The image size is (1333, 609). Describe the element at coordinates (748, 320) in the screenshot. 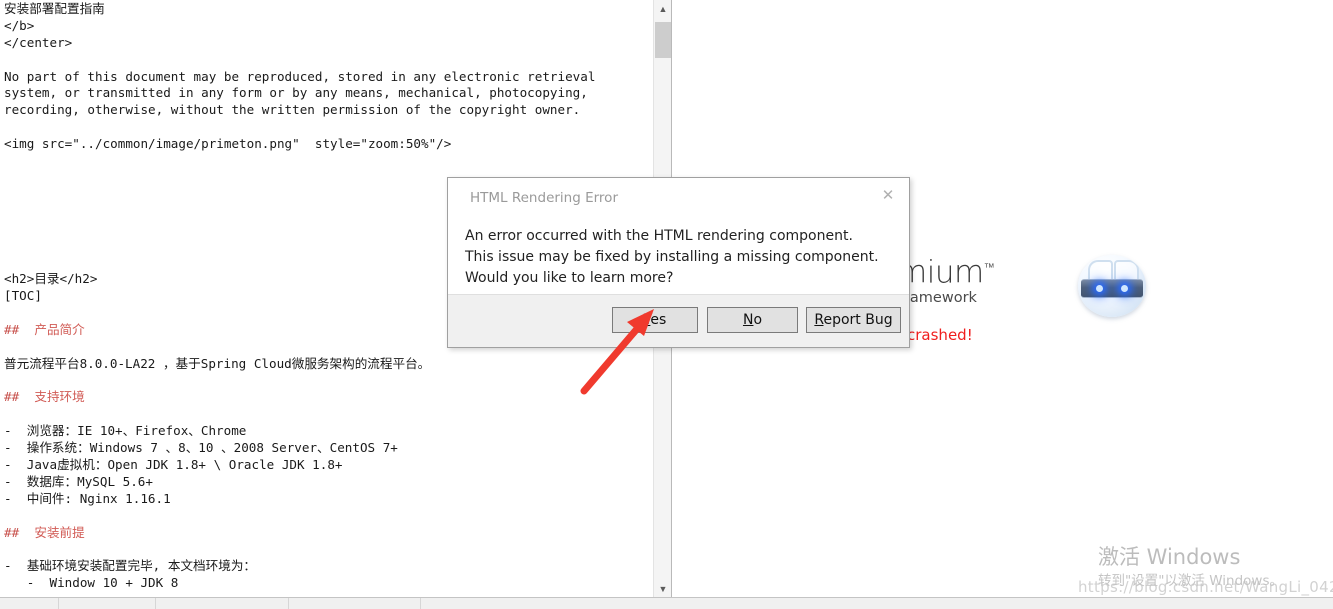

I see `no-mnemonic: N` at that location.